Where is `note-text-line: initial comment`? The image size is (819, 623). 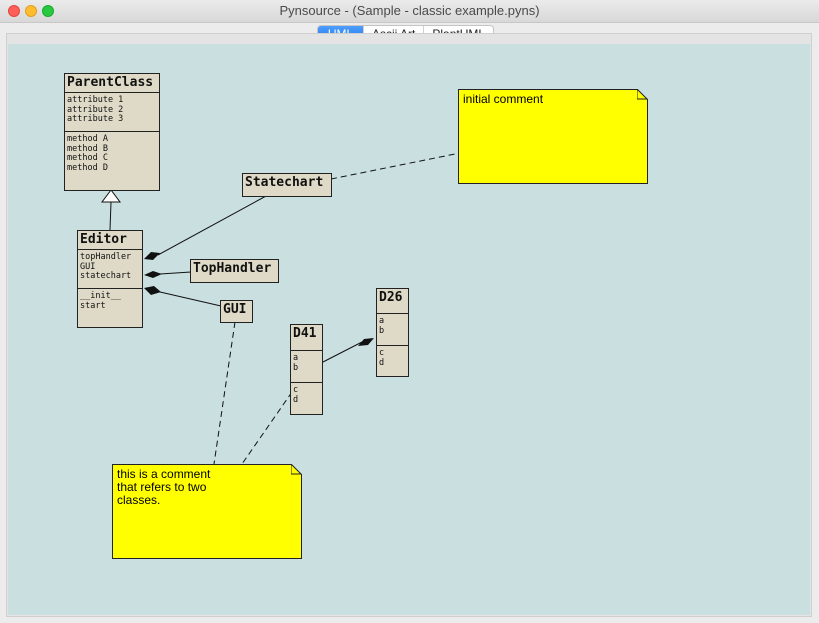
note-text-line: initial comment is located at coordinates (503, 99).